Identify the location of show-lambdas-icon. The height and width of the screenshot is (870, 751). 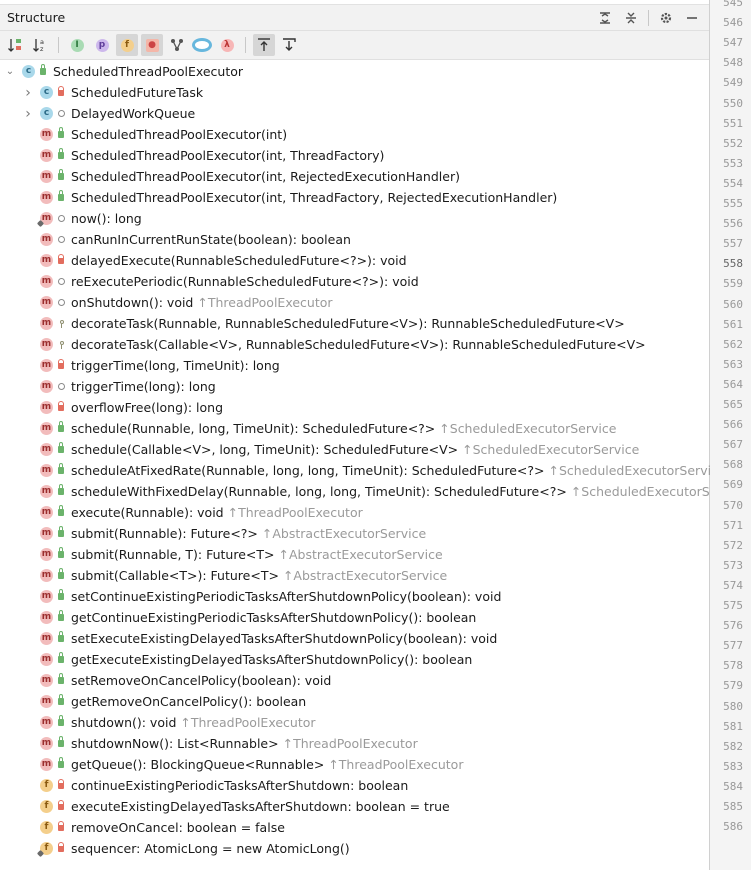
(202, 45).